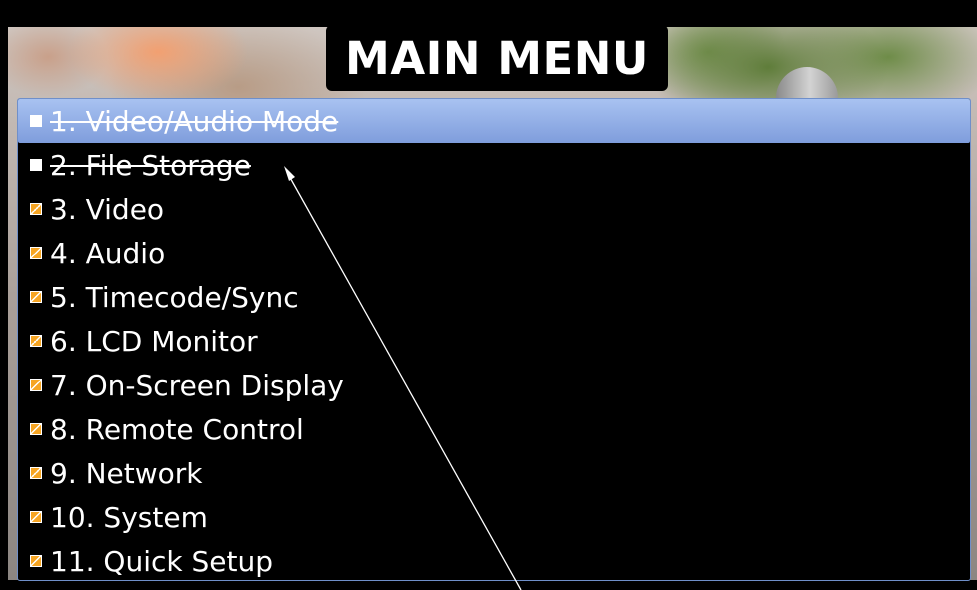 The height and width of the screenshot is (590, 977). What do you see at coordinates (126, 473) in the screenshot?
I see `menu-item-label: 9. Network` at bounding box center [126, 473].